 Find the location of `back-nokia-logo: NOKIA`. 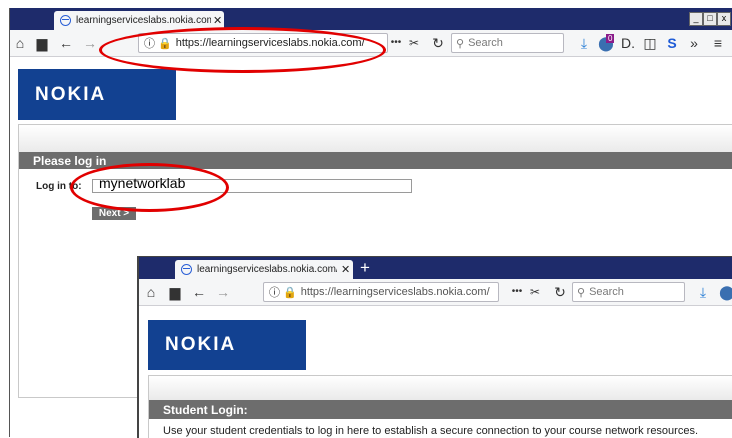

back-nokia-logo: NOKIA is located at coordinates (97, 94).